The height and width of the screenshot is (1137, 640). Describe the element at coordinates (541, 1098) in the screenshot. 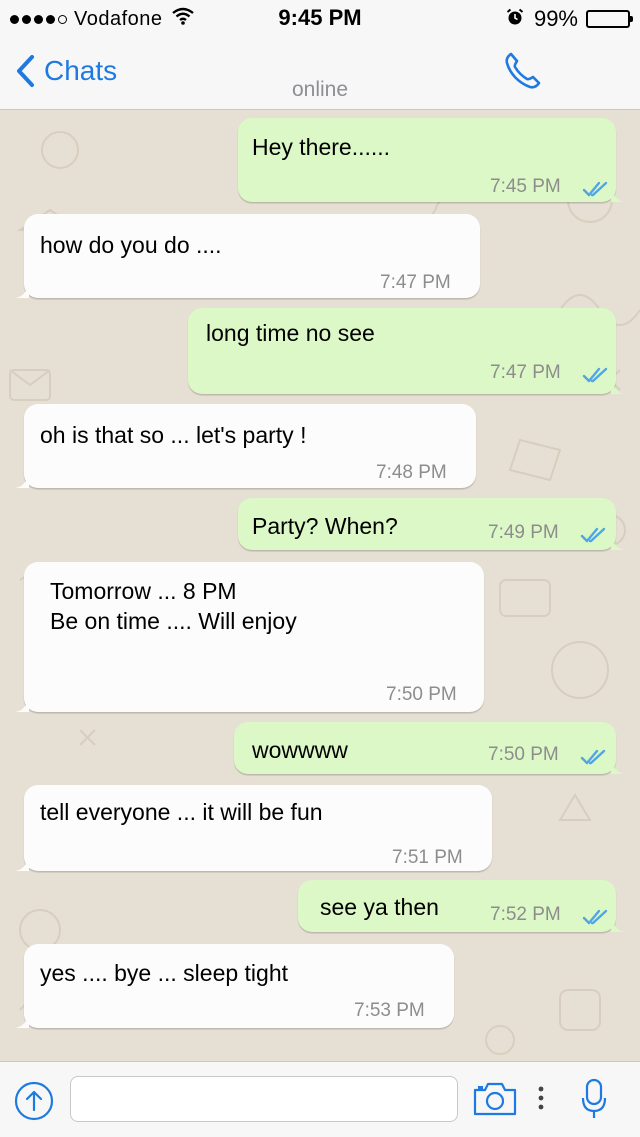

I see `more-dots-icon` at that location.